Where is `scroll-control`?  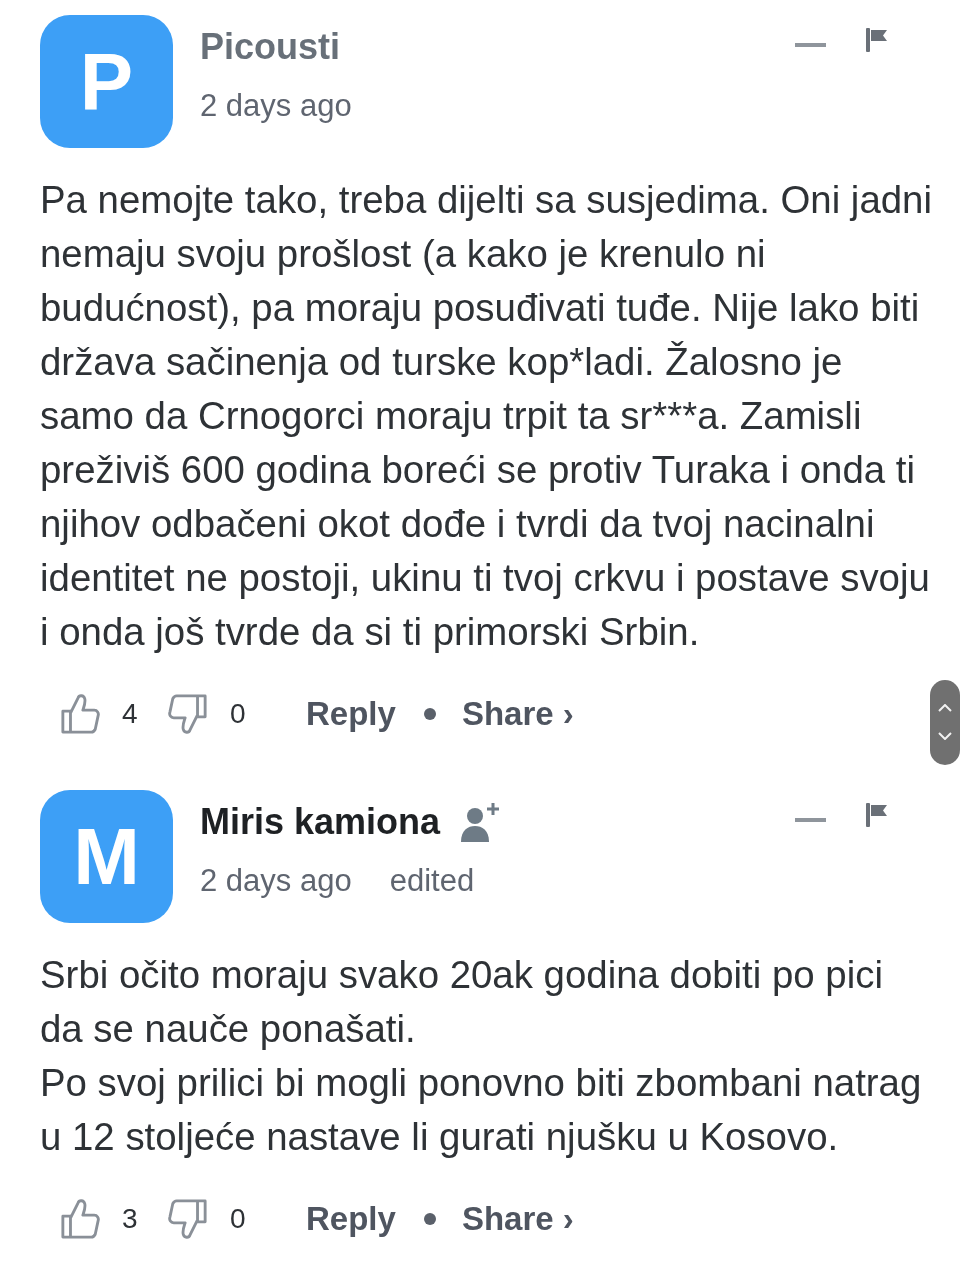
scroll-control is located at coordinates (945, 722).